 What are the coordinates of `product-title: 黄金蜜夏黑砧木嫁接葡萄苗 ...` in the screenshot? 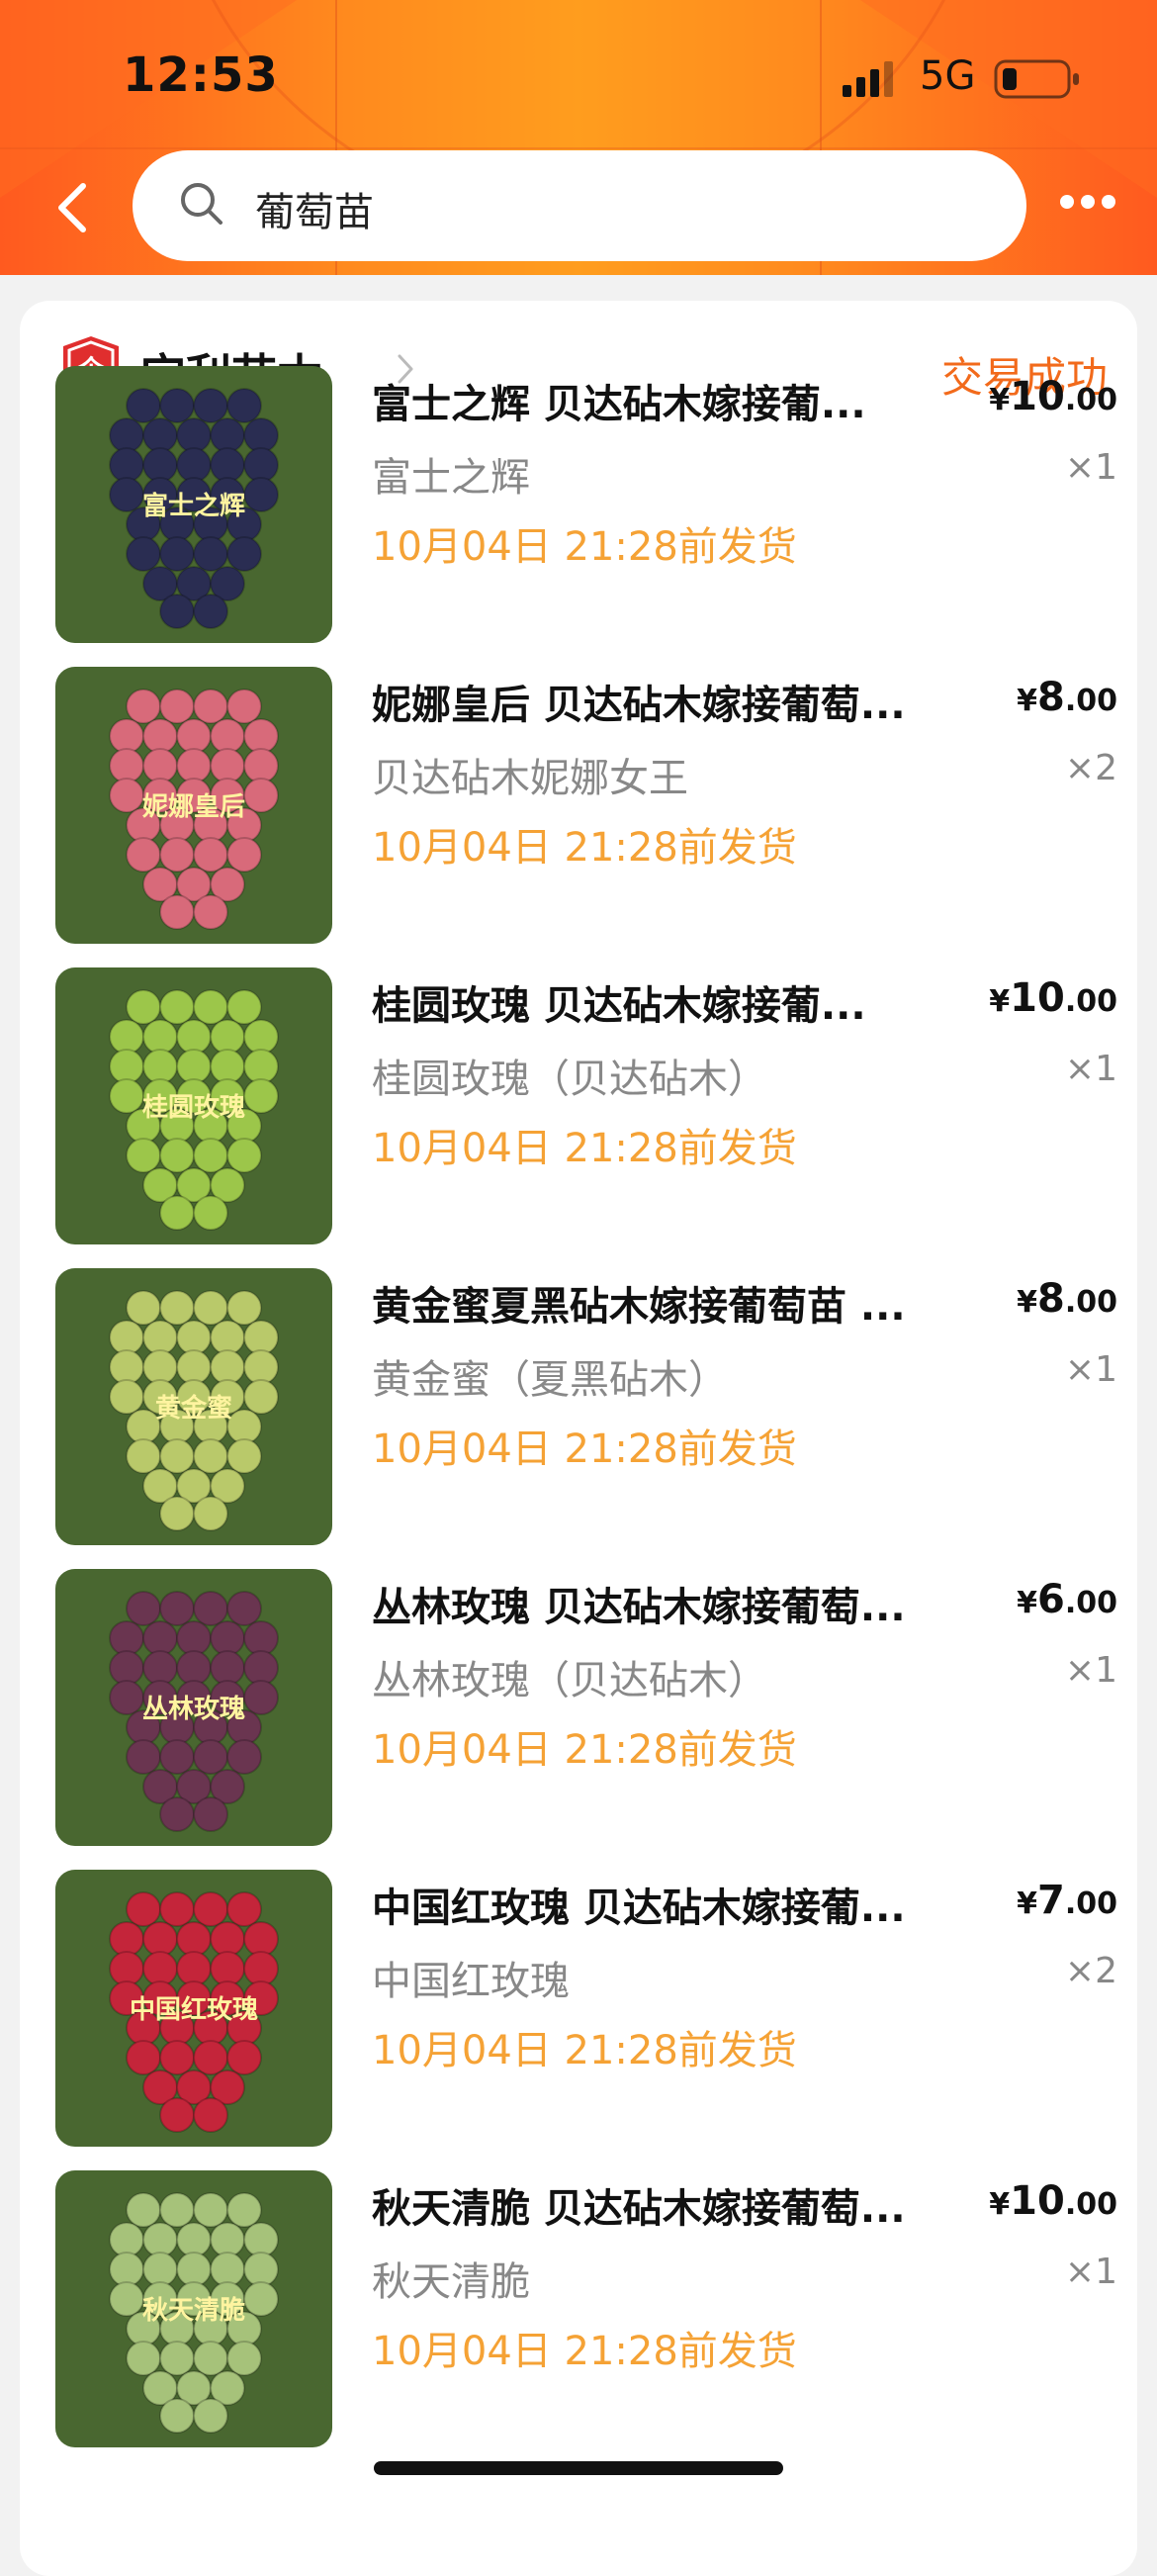 It's located at (669, 1303).